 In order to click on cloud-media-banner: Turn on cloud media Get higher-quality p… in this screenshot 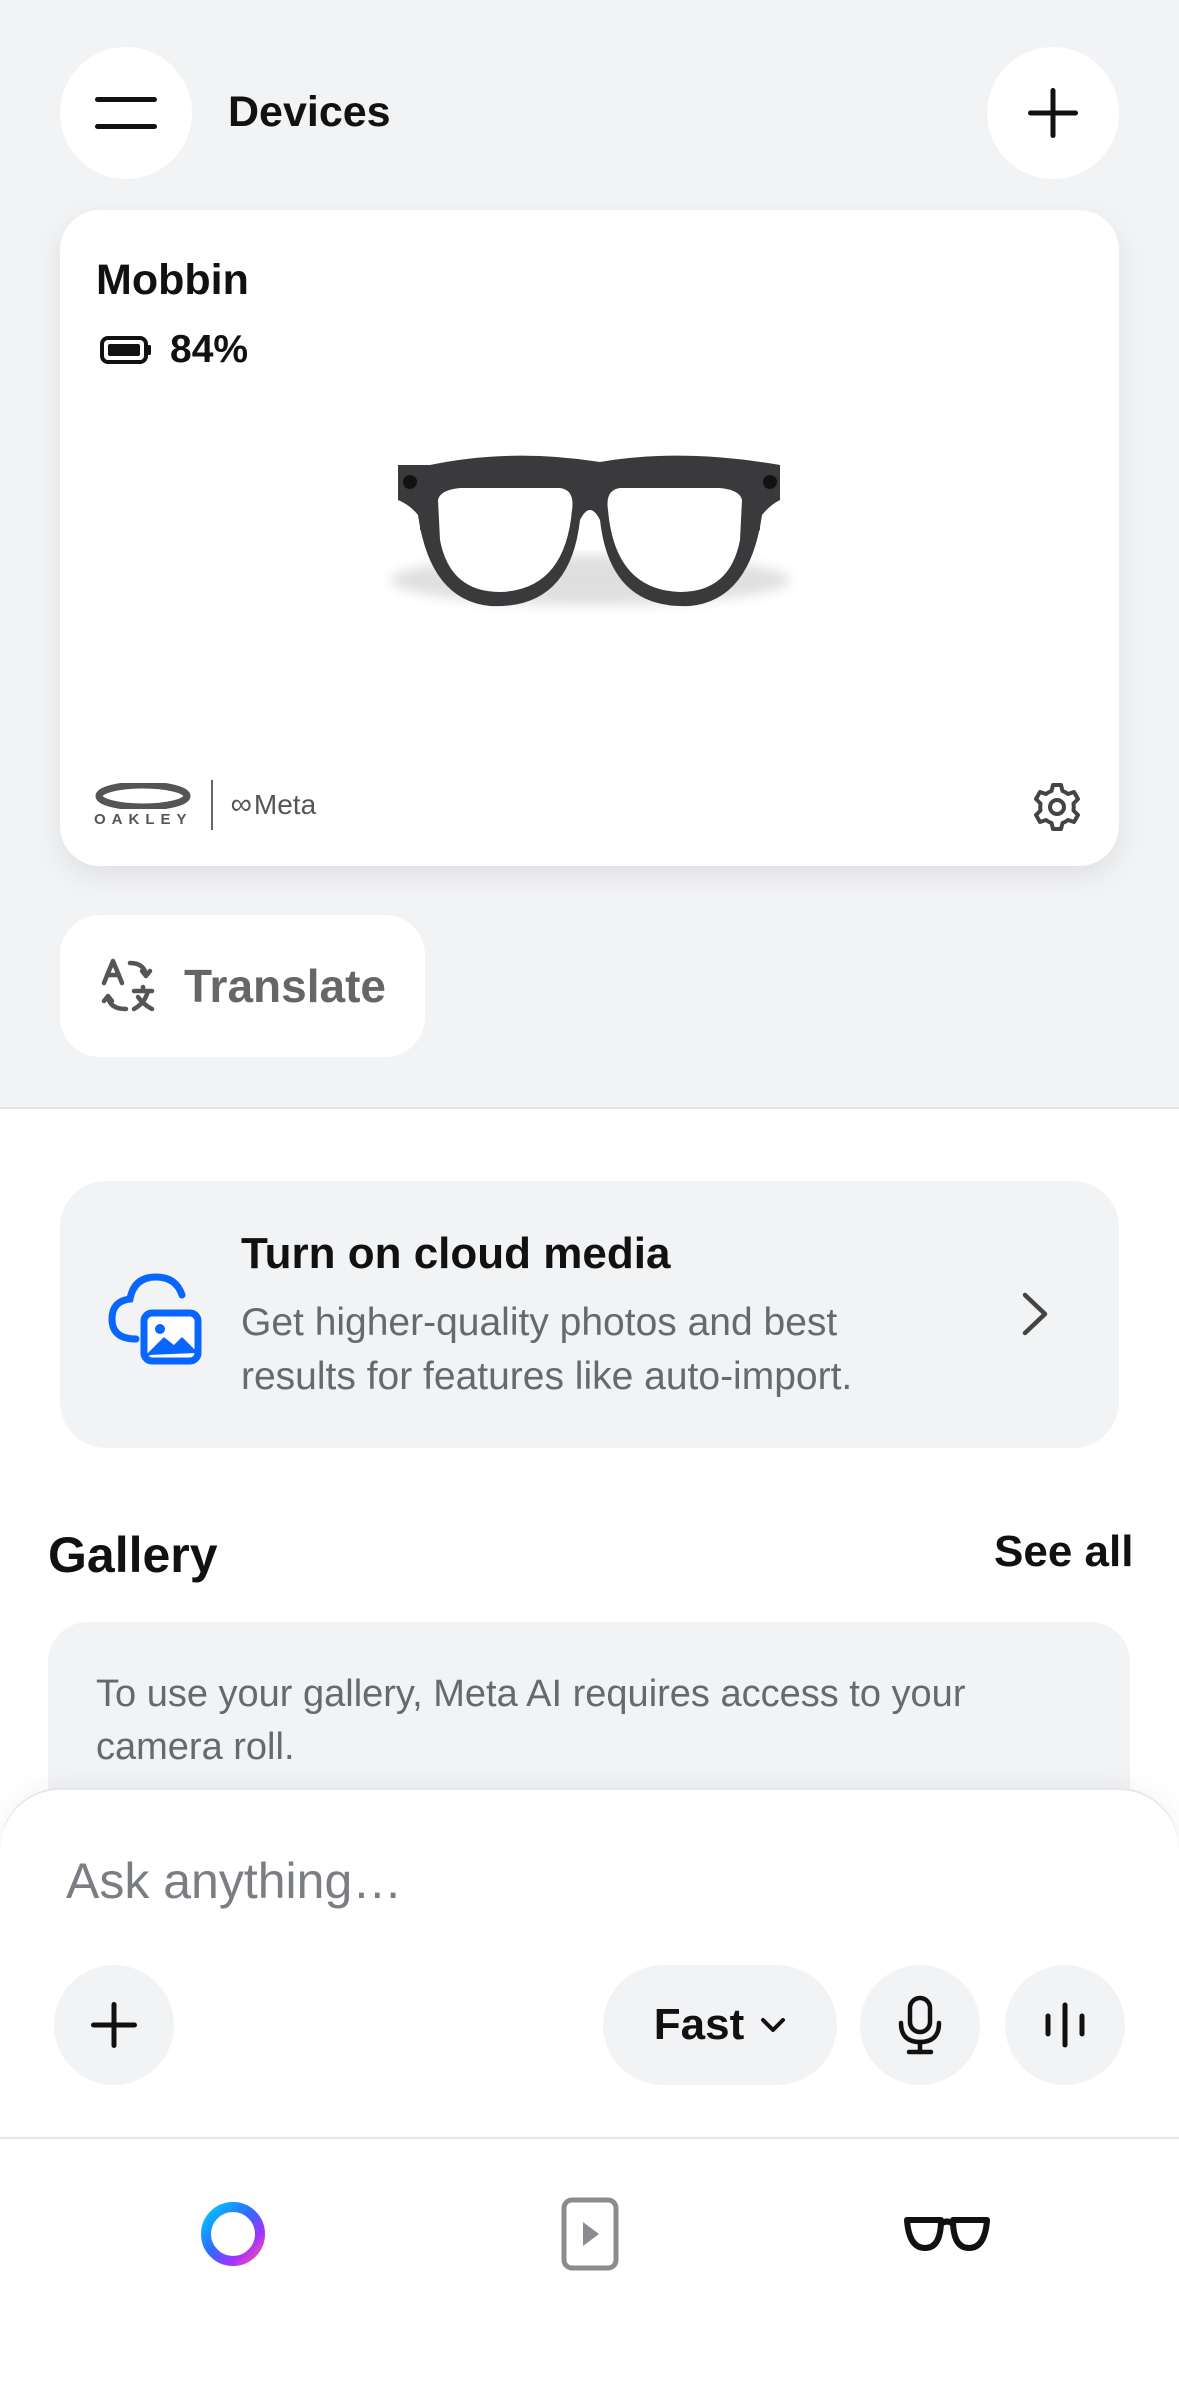, I will do `click(589, 1314)`.